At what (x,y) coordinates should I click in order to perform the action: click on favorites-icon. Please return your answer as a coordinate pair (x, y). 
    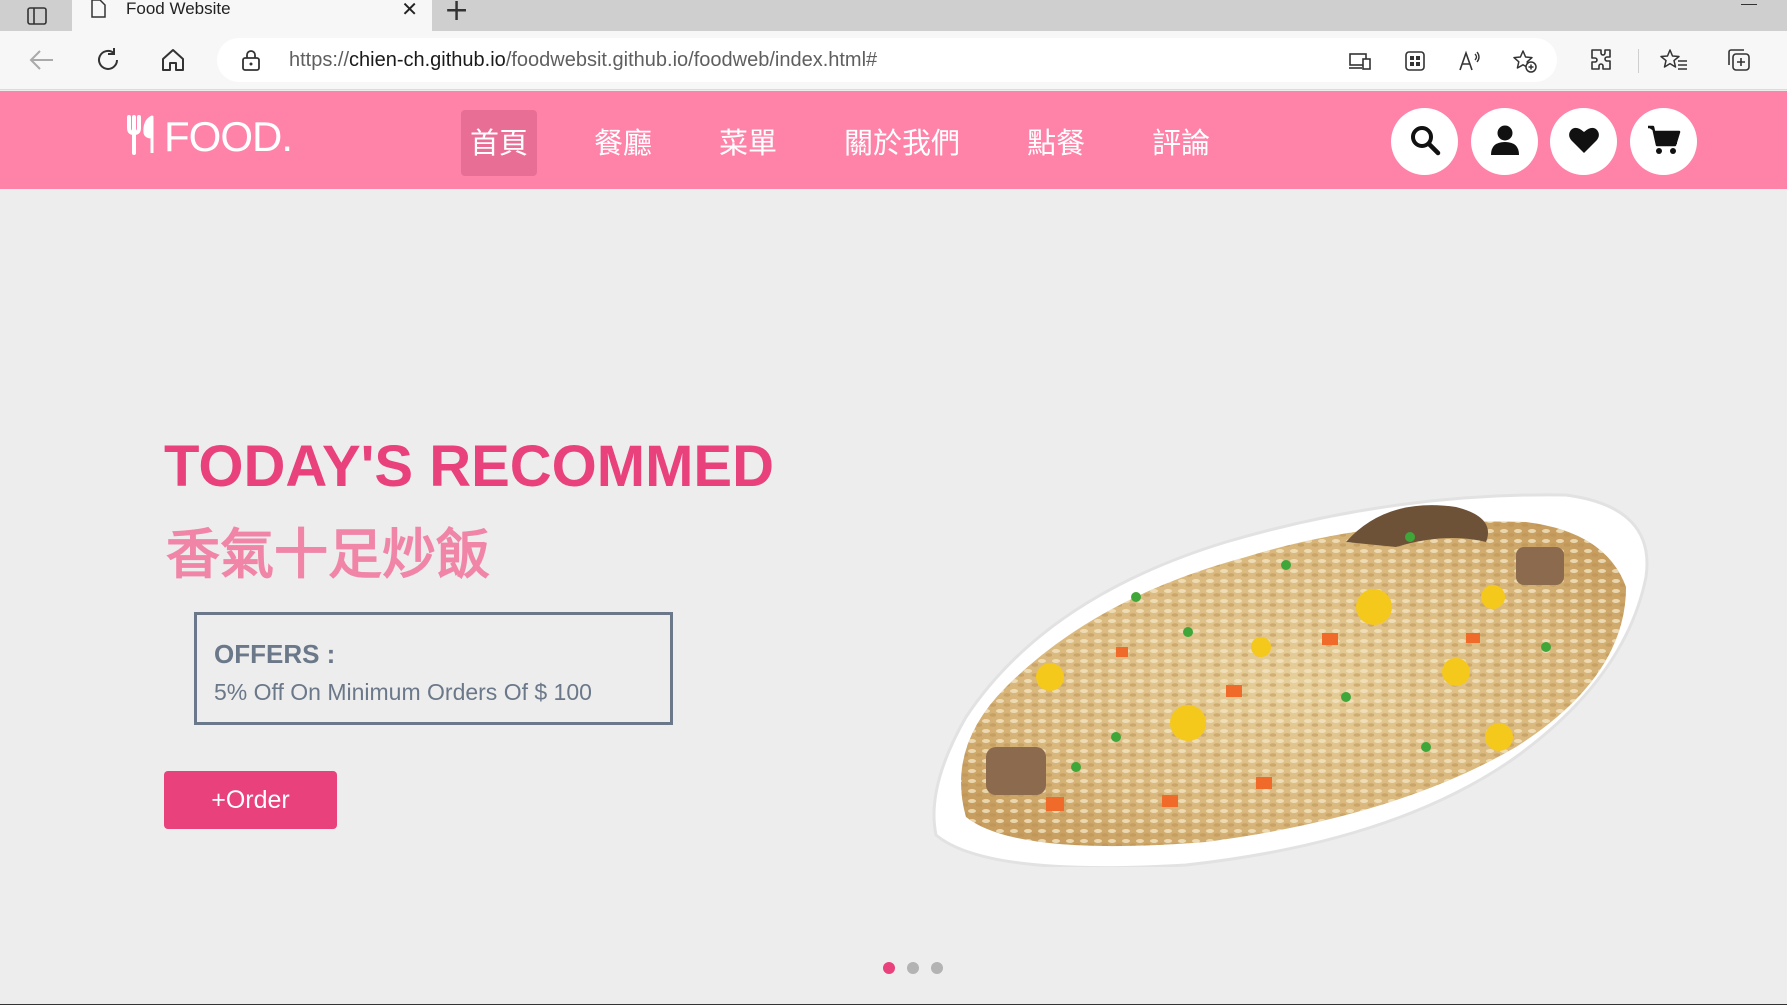
    Looking at the image, I should click on (1674, 60).